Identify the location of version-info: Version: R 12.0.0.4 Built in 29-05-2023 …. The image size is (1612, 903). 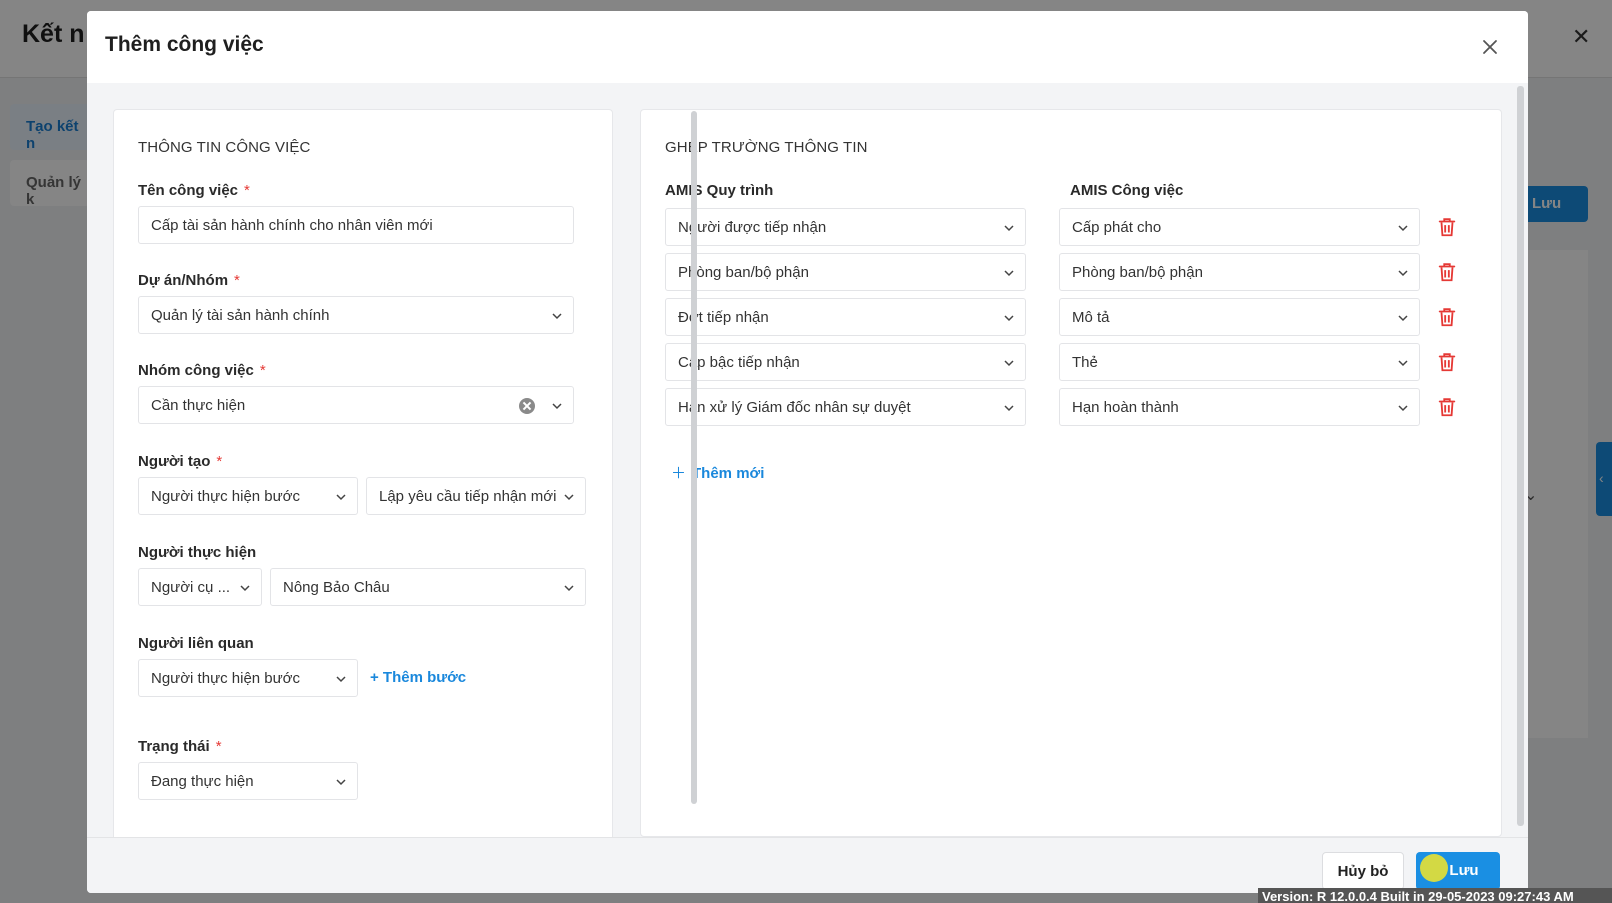
(1435, 895).